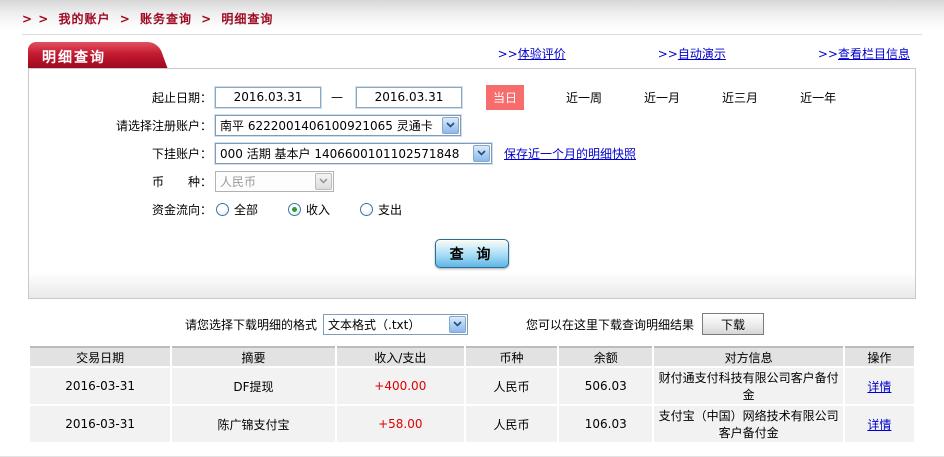  Describe the element at coordinates (532, 53) in the screenshot. I see `link-experience-feedback: >>体验评价` at that location.